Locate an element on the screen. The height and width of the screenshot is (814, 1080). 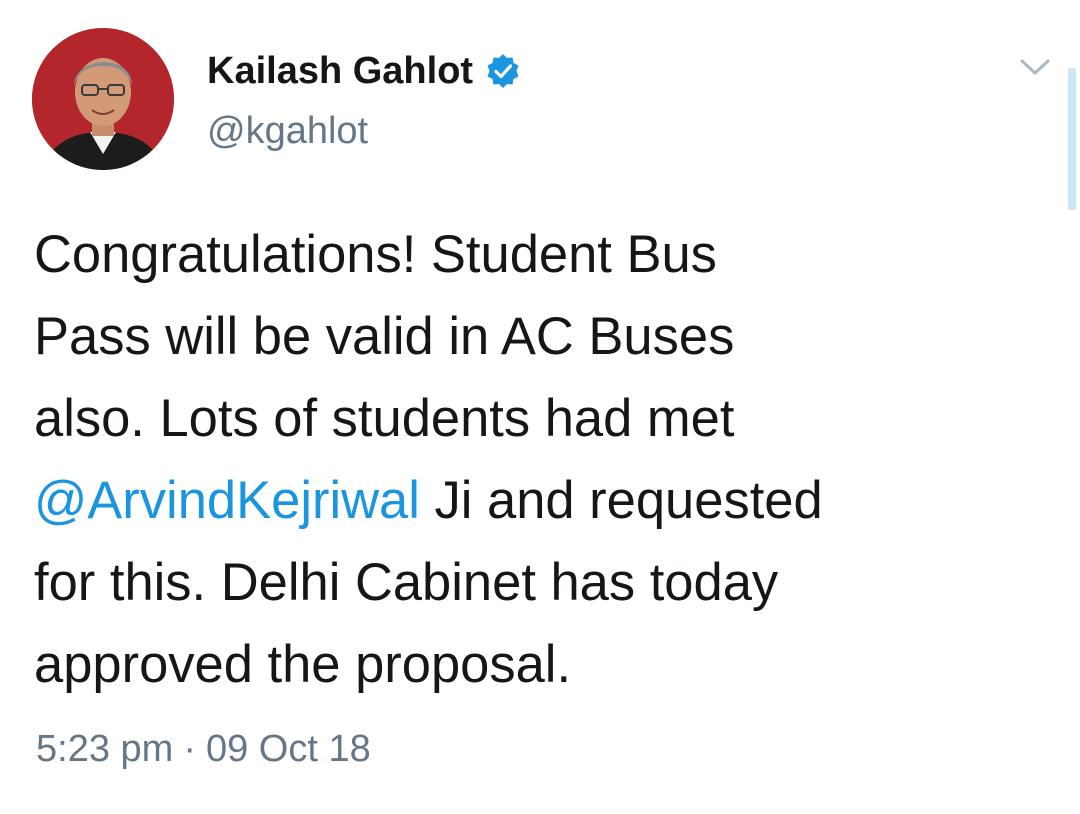
avatar-image is located at coordinates (103, 99).